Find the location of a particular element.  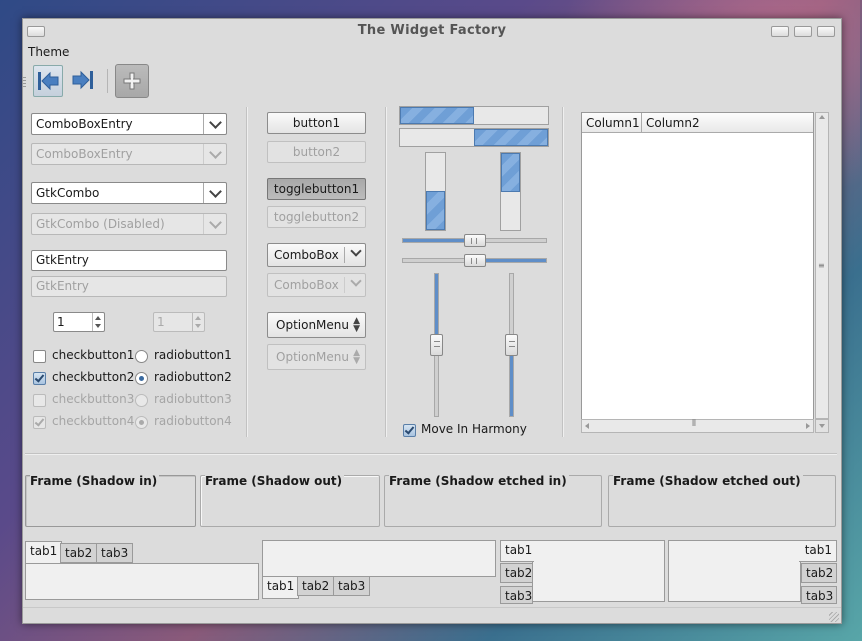

notebook-bottom-tab3: tab3 is located at coordinates (352, 586).